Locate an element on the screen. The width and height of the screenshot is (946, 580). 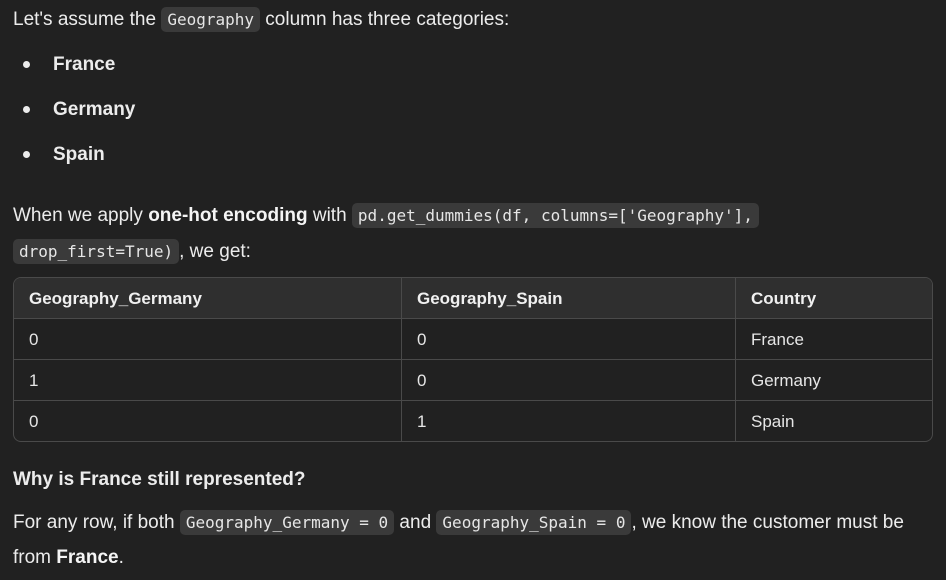
table-cell: France is located at coordinates (833, 339).